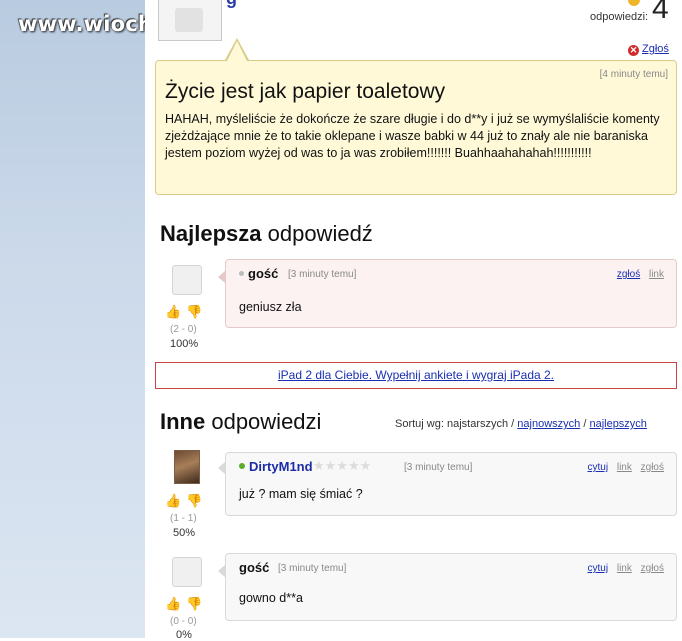  Describe the element at coordinates (237, 51) in the screenshot. I see `speech-bubble-tail-fill` at that location.